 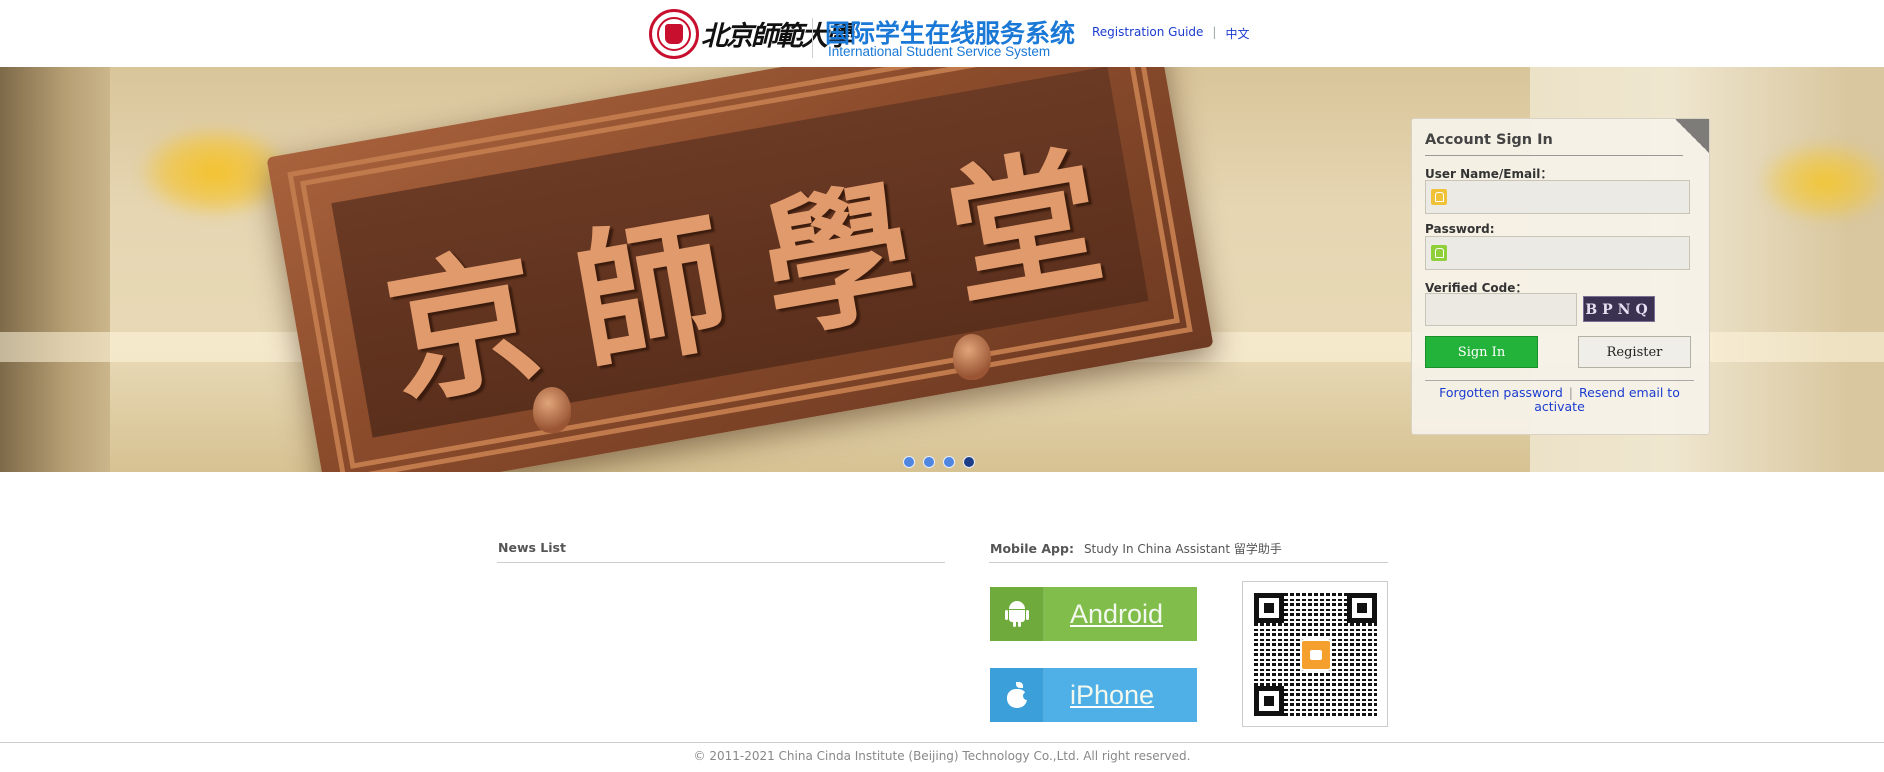 I want to click on qr-app-logo-icon, so click(x=1316, y=655).